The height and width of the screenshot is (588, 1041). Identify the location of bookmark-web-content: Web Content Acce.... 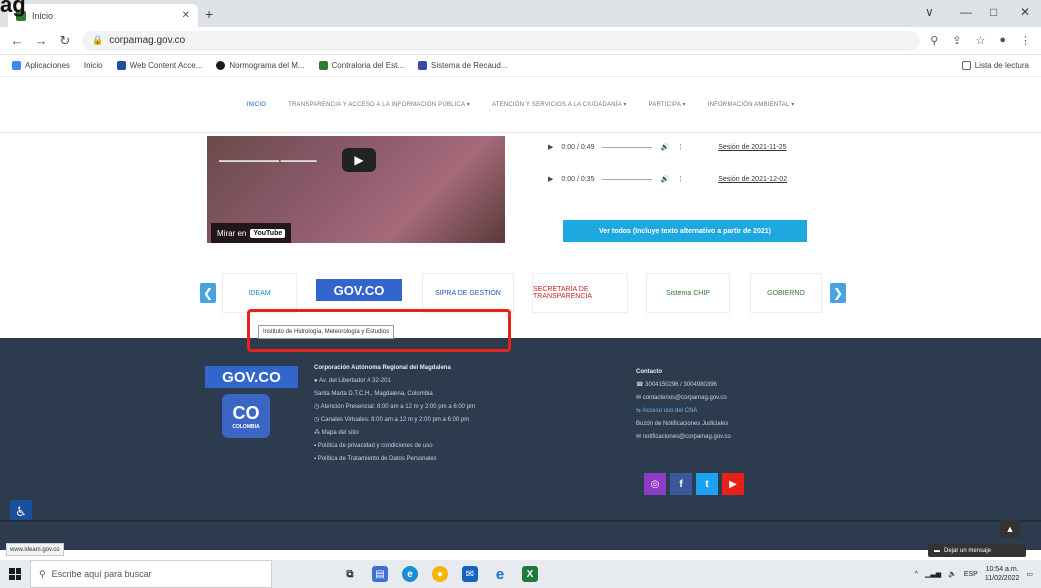
(159, 65).